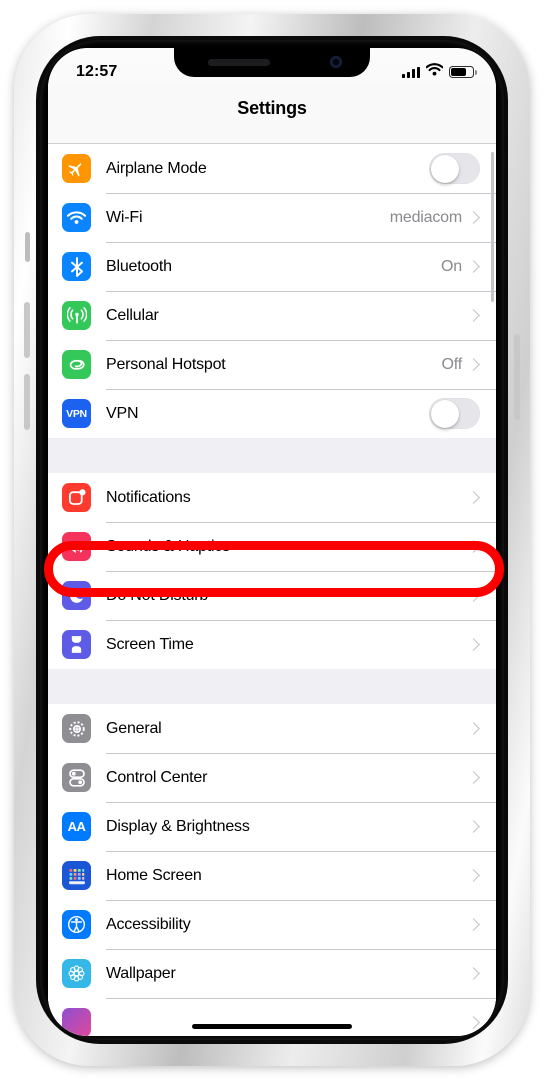 Image resolution: width=544 pixels, height=1080 pixels. I want to click on status-bar-indicators, so click(439, 72).